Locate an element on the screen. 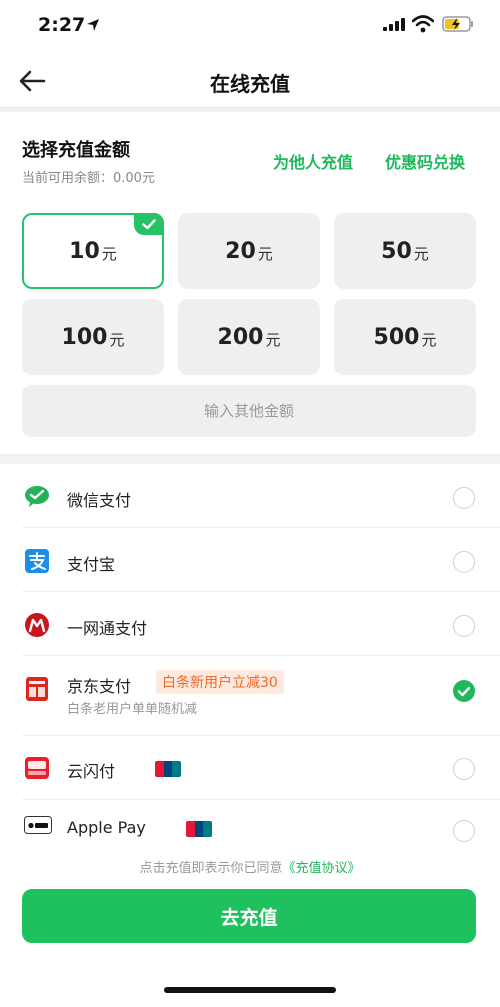  amount-option-20: 20 元 is located at coordinates (249, 251).